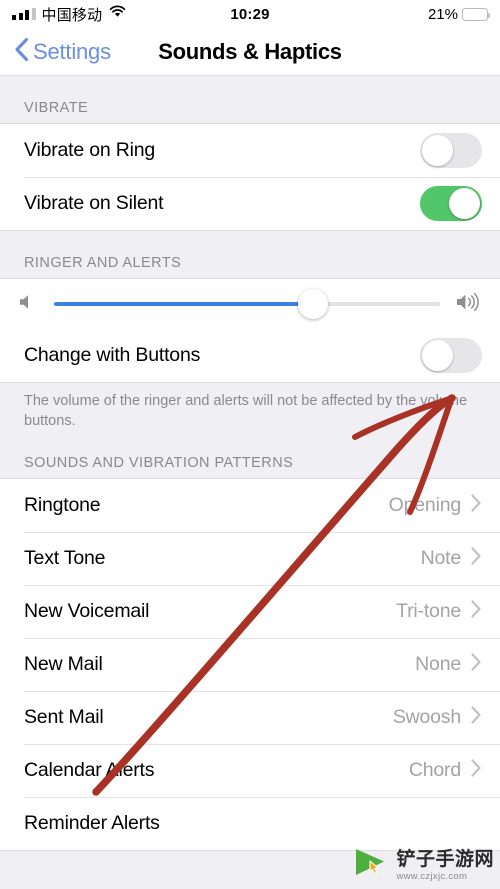  What do you see at coordinates (469, 304) in the screenshot?
I see `speaker-high-icon` at bounding box center [469, 304].